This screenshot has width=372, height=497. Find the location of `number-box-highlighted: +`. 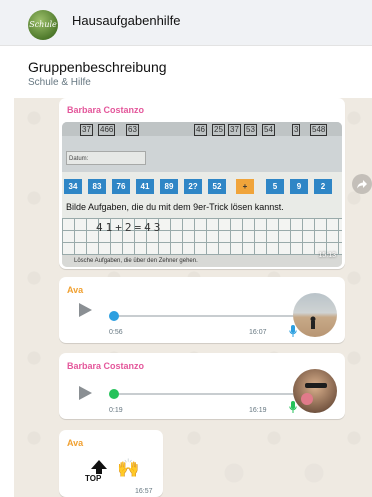

number-box-highlighted: + is located at coordinates (245, 186).